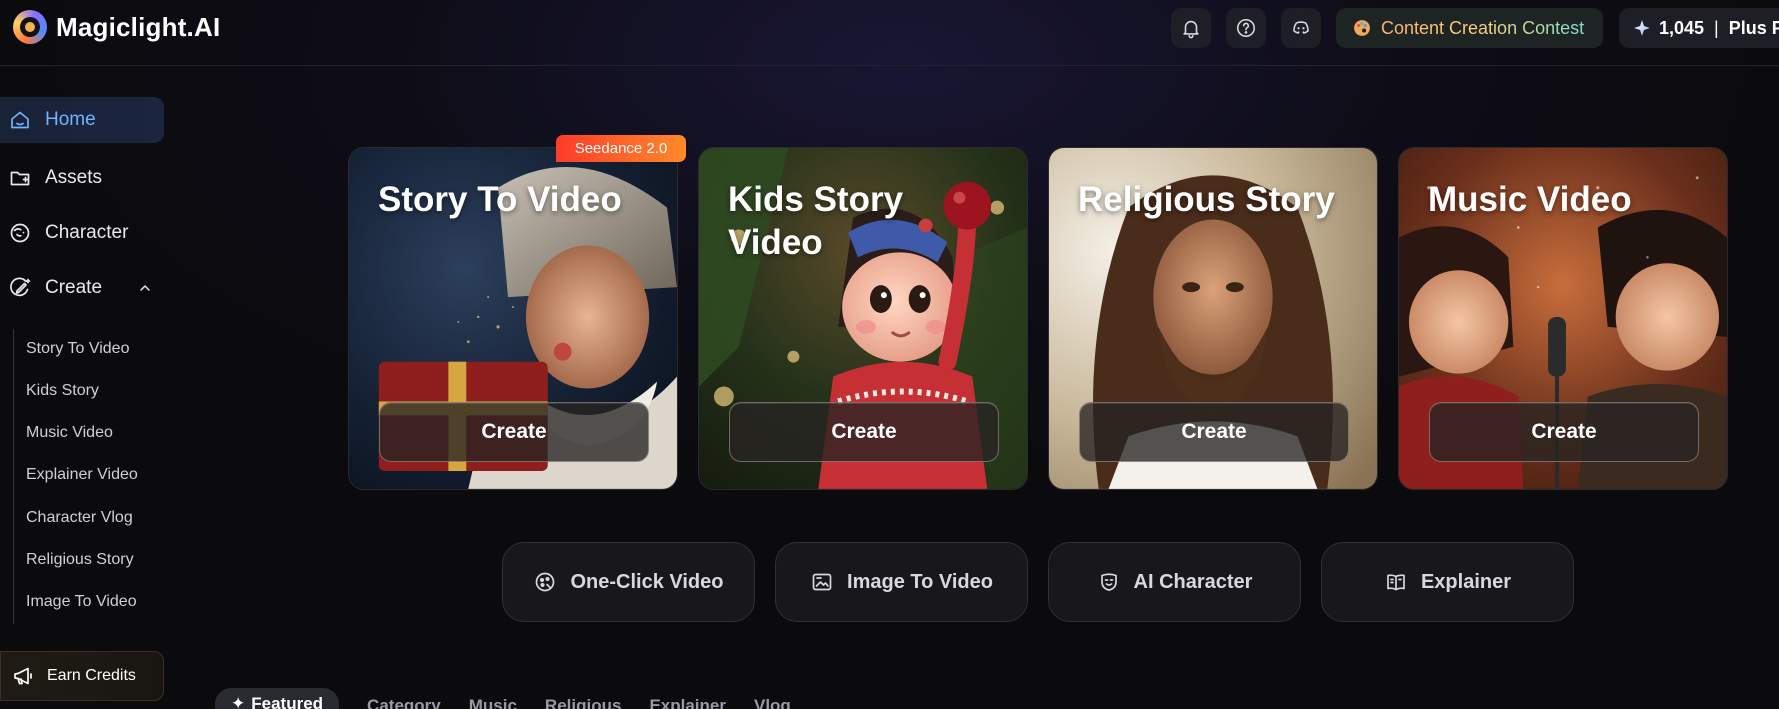  I want to click on quick-action-label: Image To Video, so click(920, 581).